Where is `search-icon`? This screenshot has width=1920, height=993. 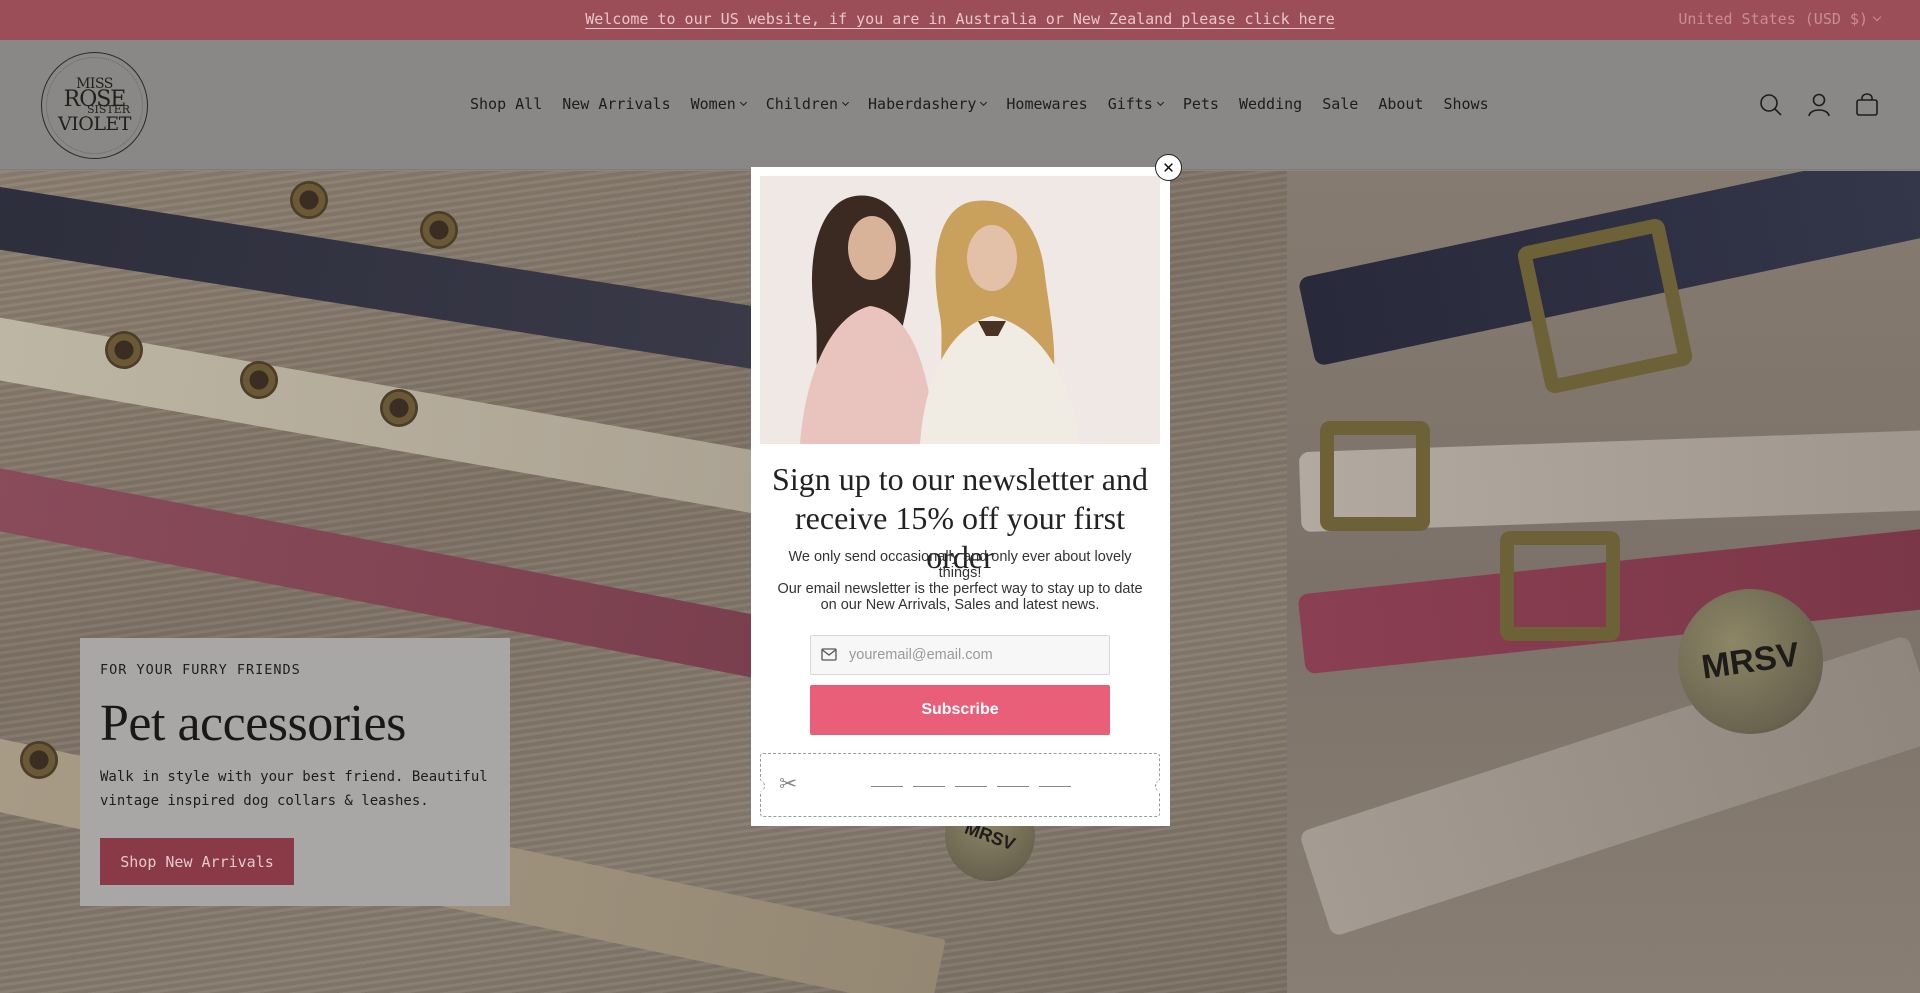 search-icon is located at coordinates (1771, 105).